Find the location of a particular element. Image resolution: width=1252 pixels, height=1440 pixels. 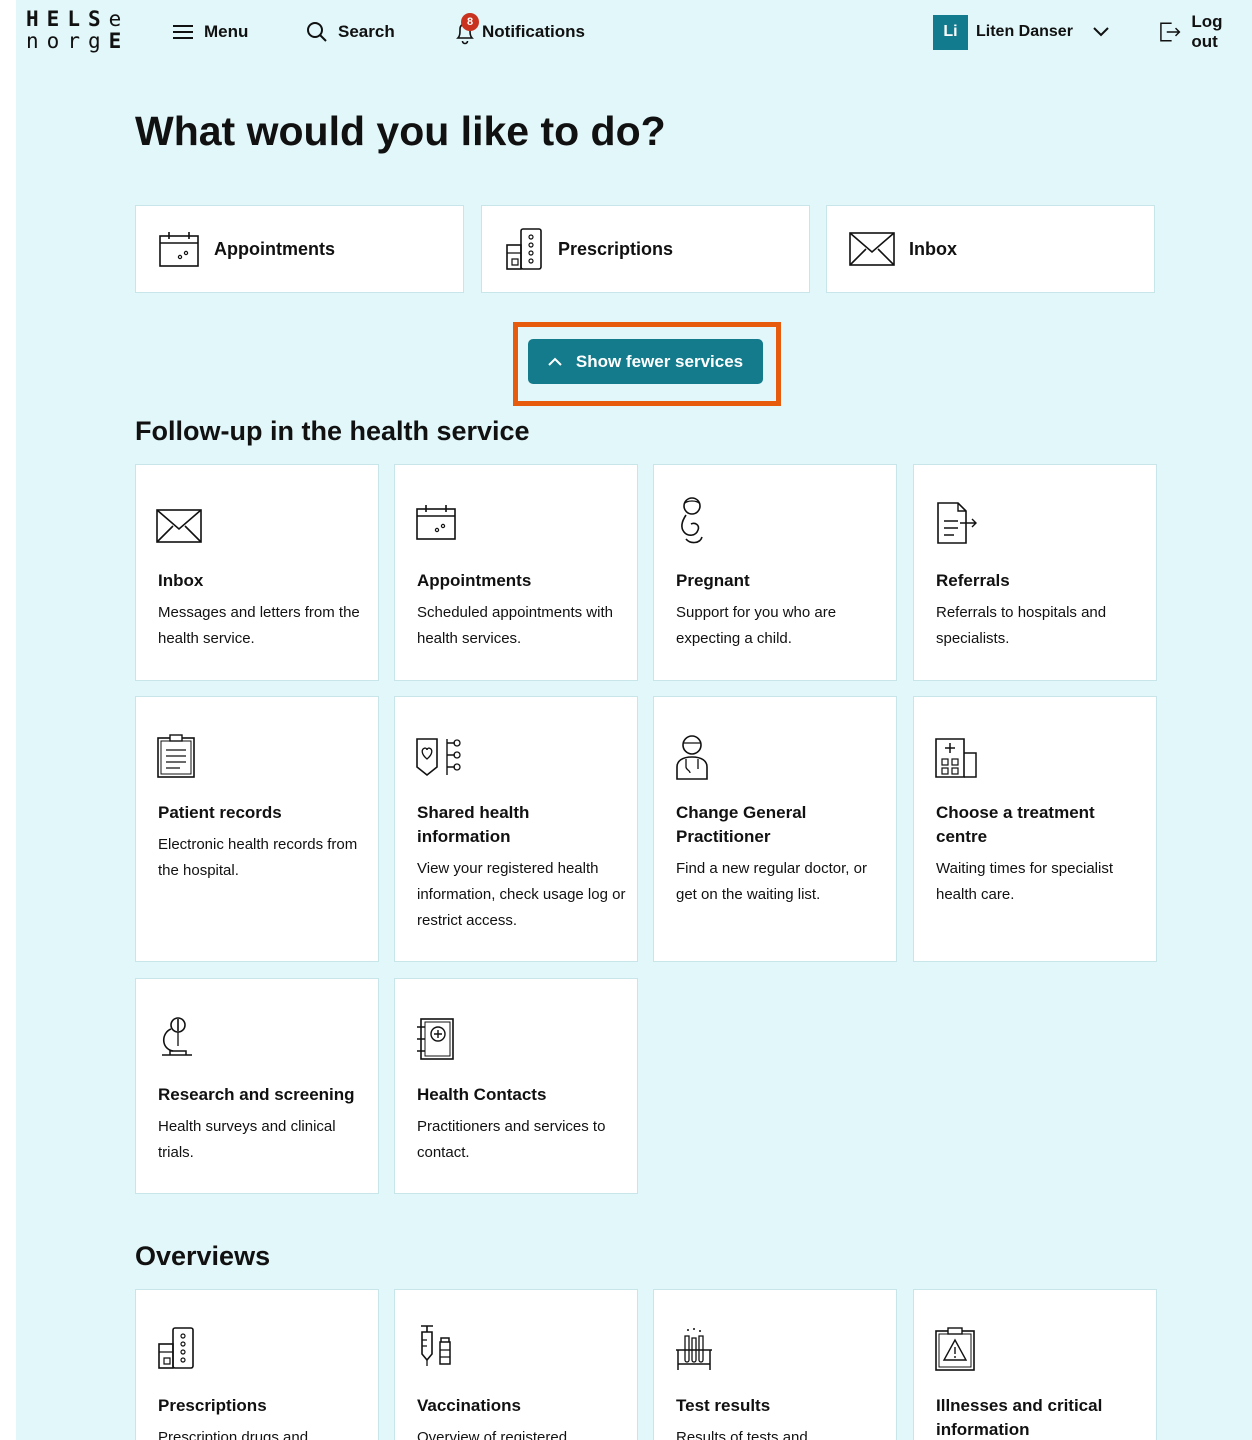

logout-label: Log out is located at coordinates (1207, 31).